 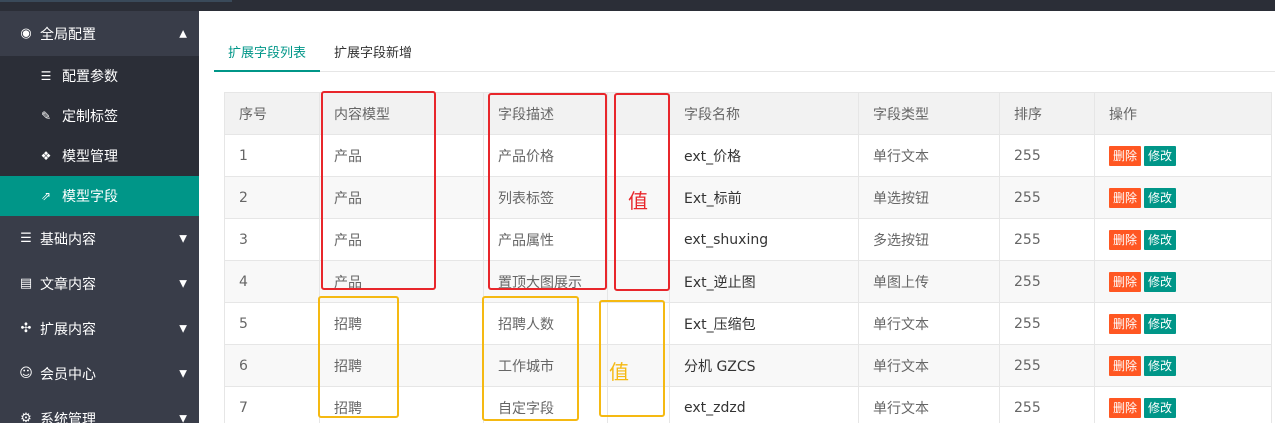 What do you see at coordinates (545, 155) in the screenshot?
I see `cell-desc: 产品价格` at bounding box center [545, 155].